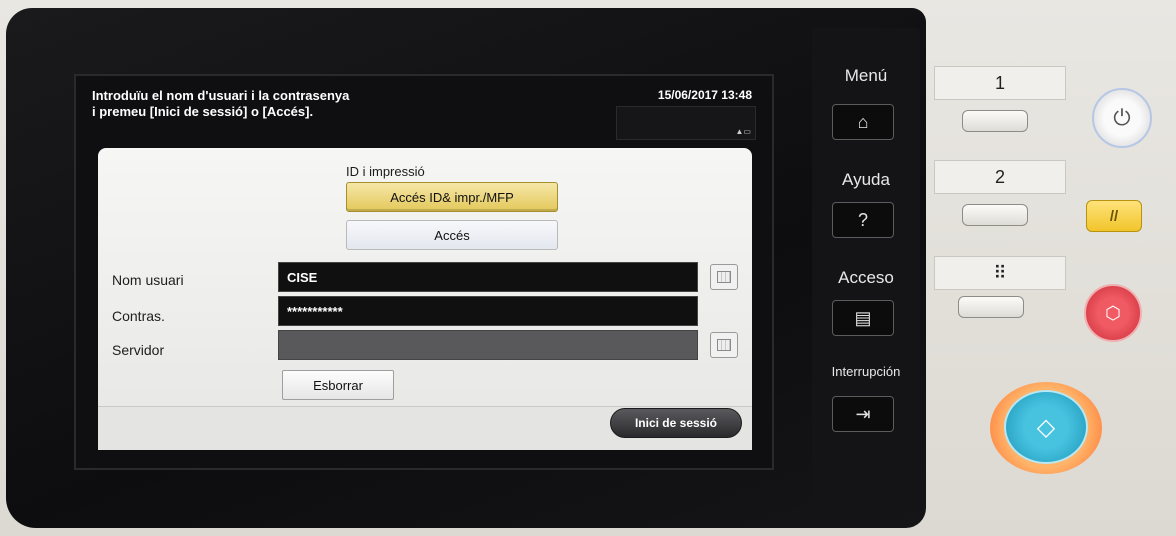  What do you see at coordinates (138, 350) in the screenshot?
I see `server-label: Servidor` at bounding box center [138, 350].